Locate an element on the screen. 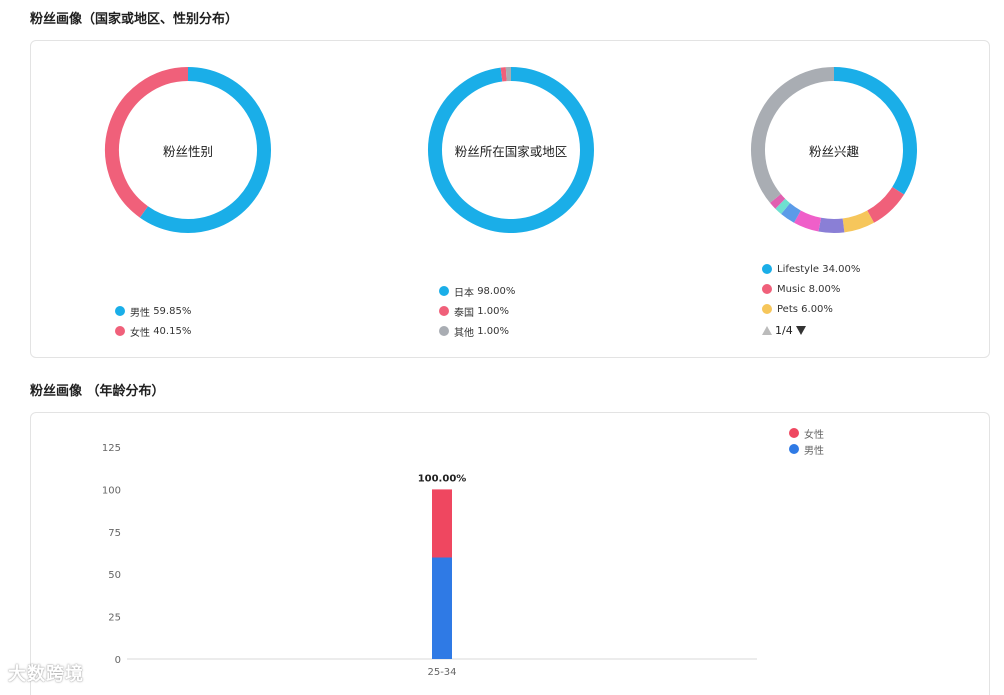 Image resolution: width=1004 pixels, height=695 pixels. legend-item-female: 女性 40.15% is located at coordinates (153, 331).